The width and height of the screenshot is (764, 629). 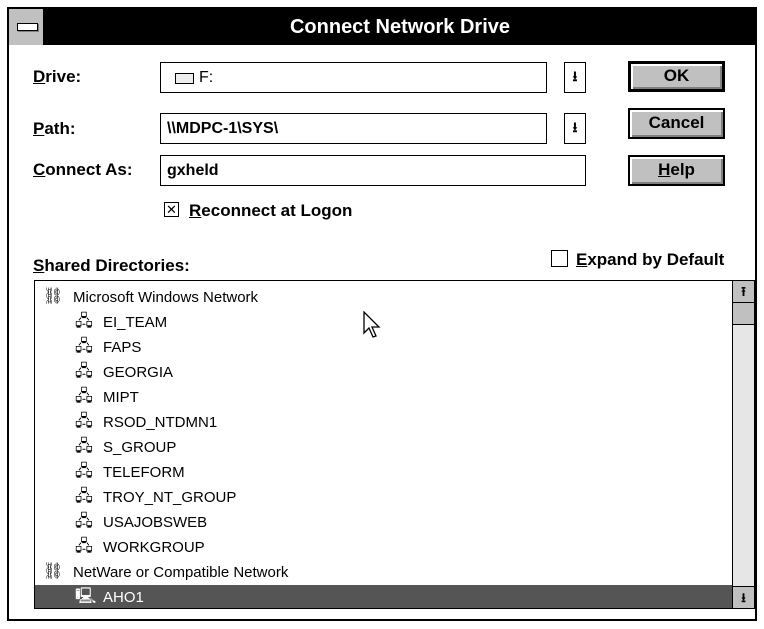 What do you see at coordinates (170, 497) in the screenshot?
I see `tree-item-label: TROY_NT_GROUP` at bounding box center [170, 497].